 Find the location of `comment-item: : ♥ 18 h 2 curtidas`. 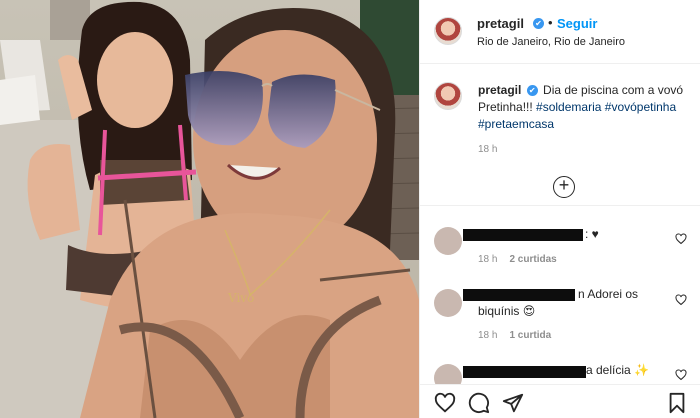

comment-item: : ♥ 18 h 2 curtidas is located at coordinates (560, 245).